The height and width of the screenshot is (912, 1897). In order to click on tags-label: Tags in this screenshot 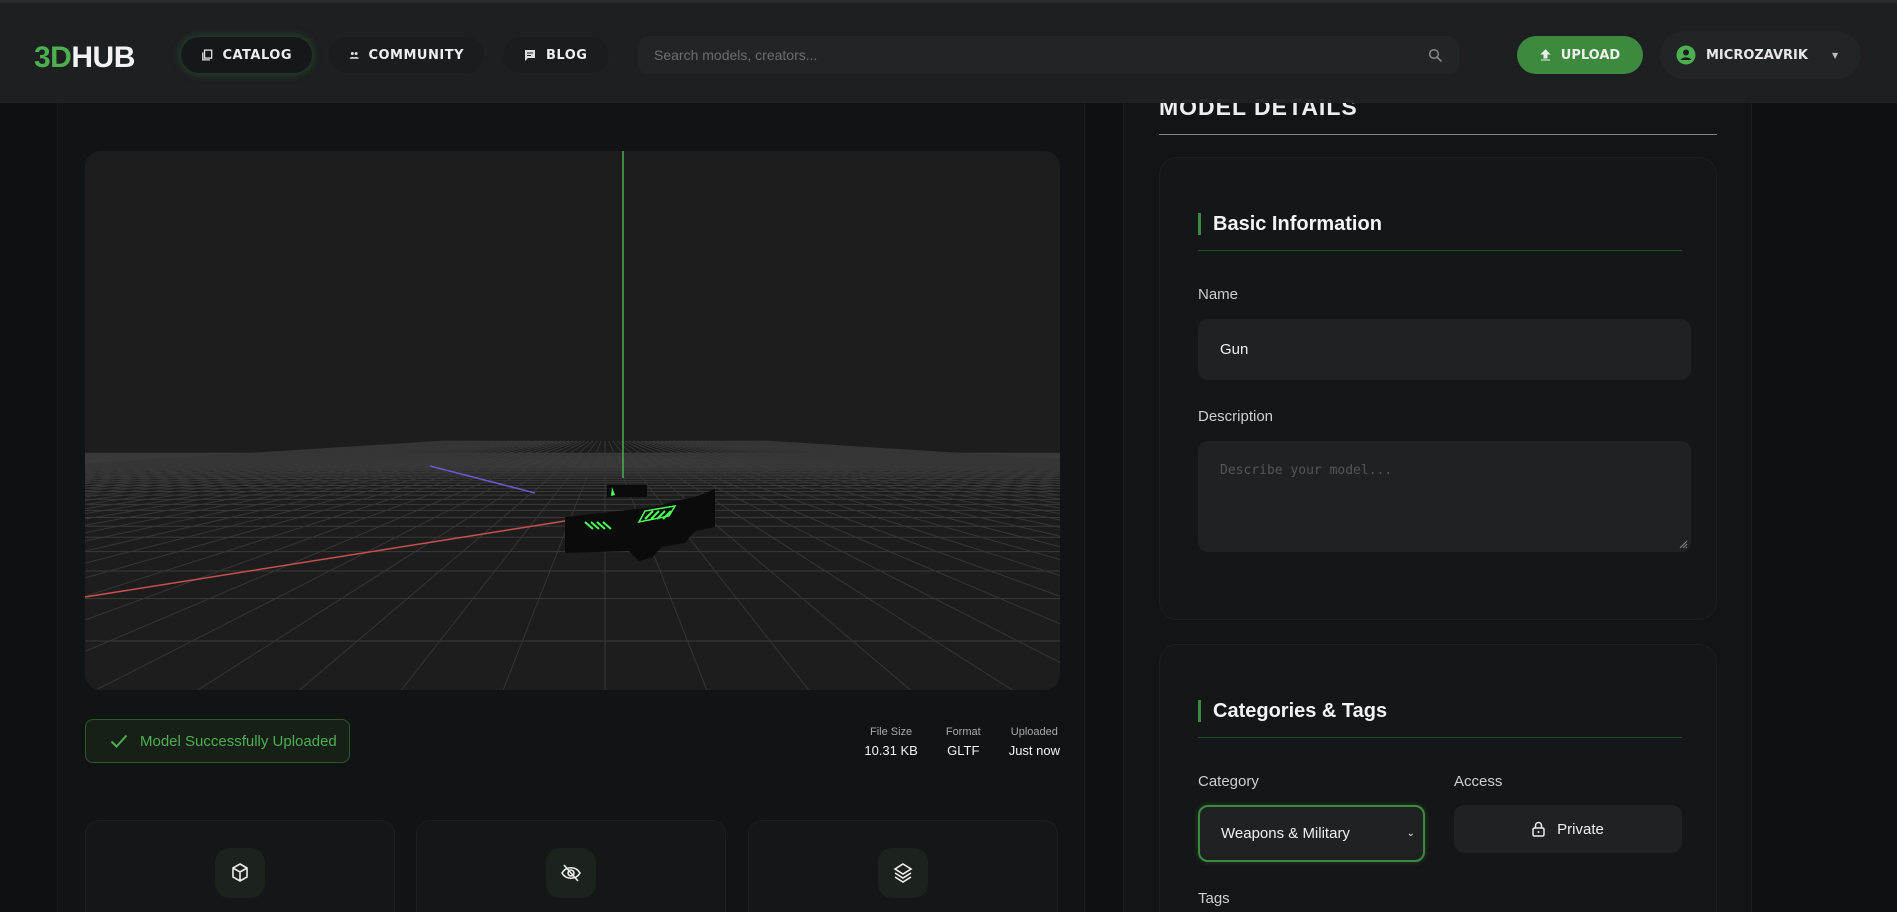, I will do `click(1214, 898)`.